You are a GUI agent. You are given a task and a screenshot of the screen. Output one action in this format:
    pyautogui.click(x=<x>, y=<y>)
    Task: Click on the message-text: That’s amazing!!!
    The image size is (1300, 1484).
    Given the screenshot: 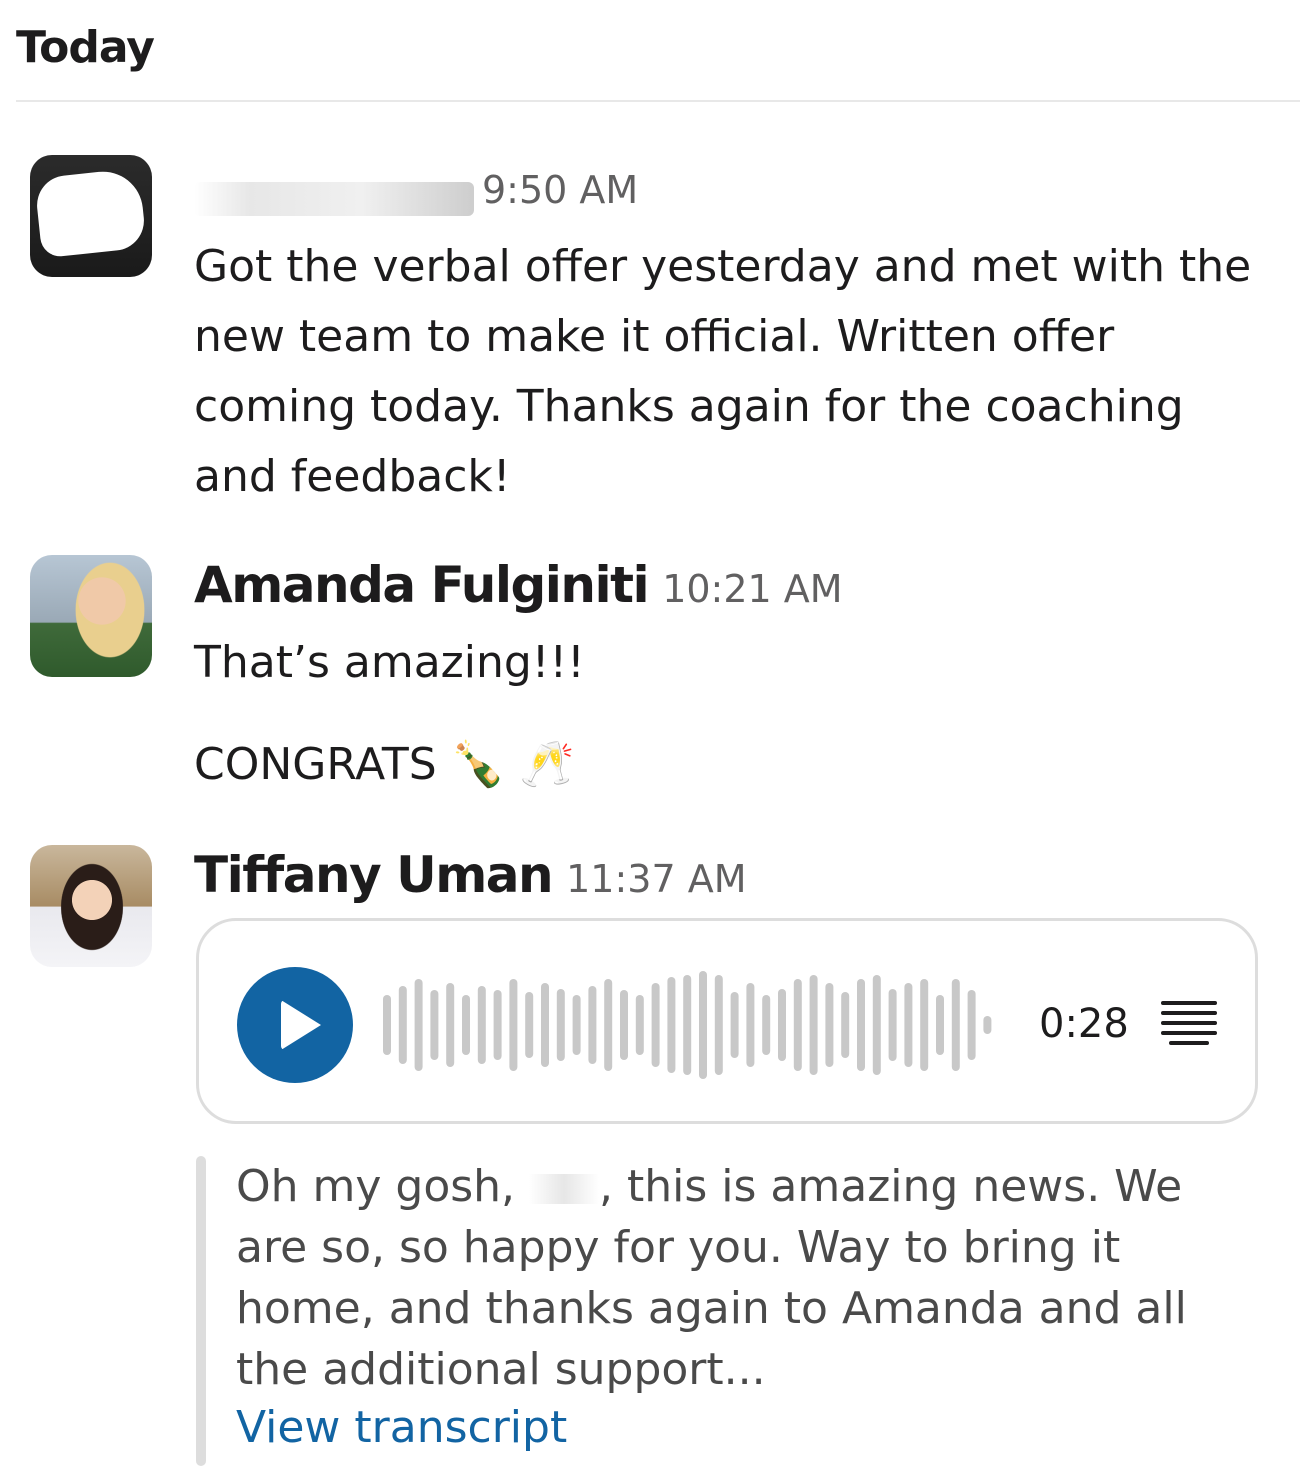 What is the action you would take?
    pyautogui.click(x=389, y=662)
    